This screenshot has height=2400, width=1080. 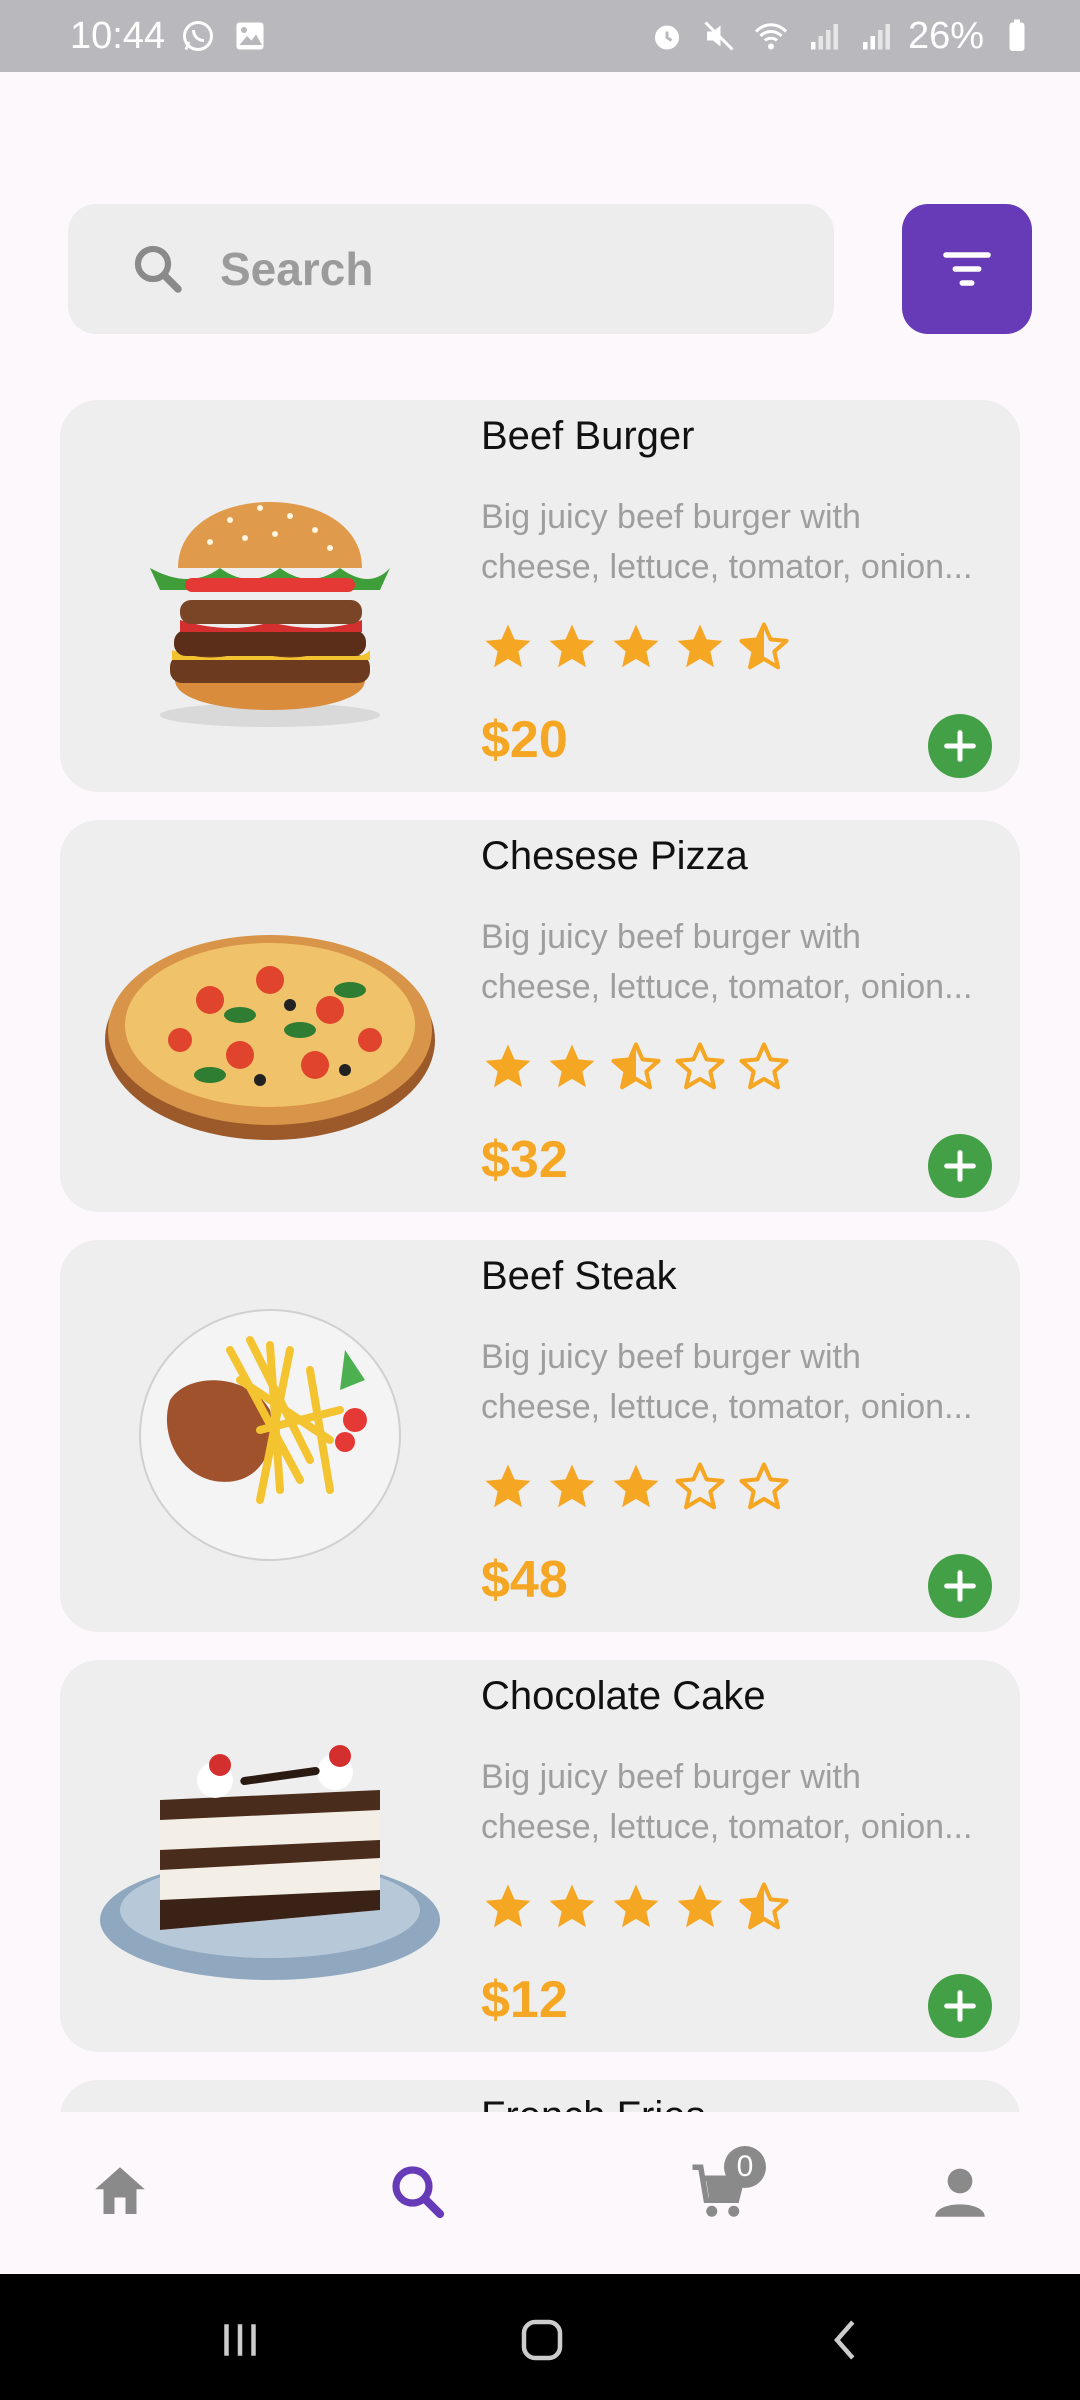 What do you see at coordinates (771, 36) in the screenshot?
I see `wifi-icon` at bounding box center [771, 36].